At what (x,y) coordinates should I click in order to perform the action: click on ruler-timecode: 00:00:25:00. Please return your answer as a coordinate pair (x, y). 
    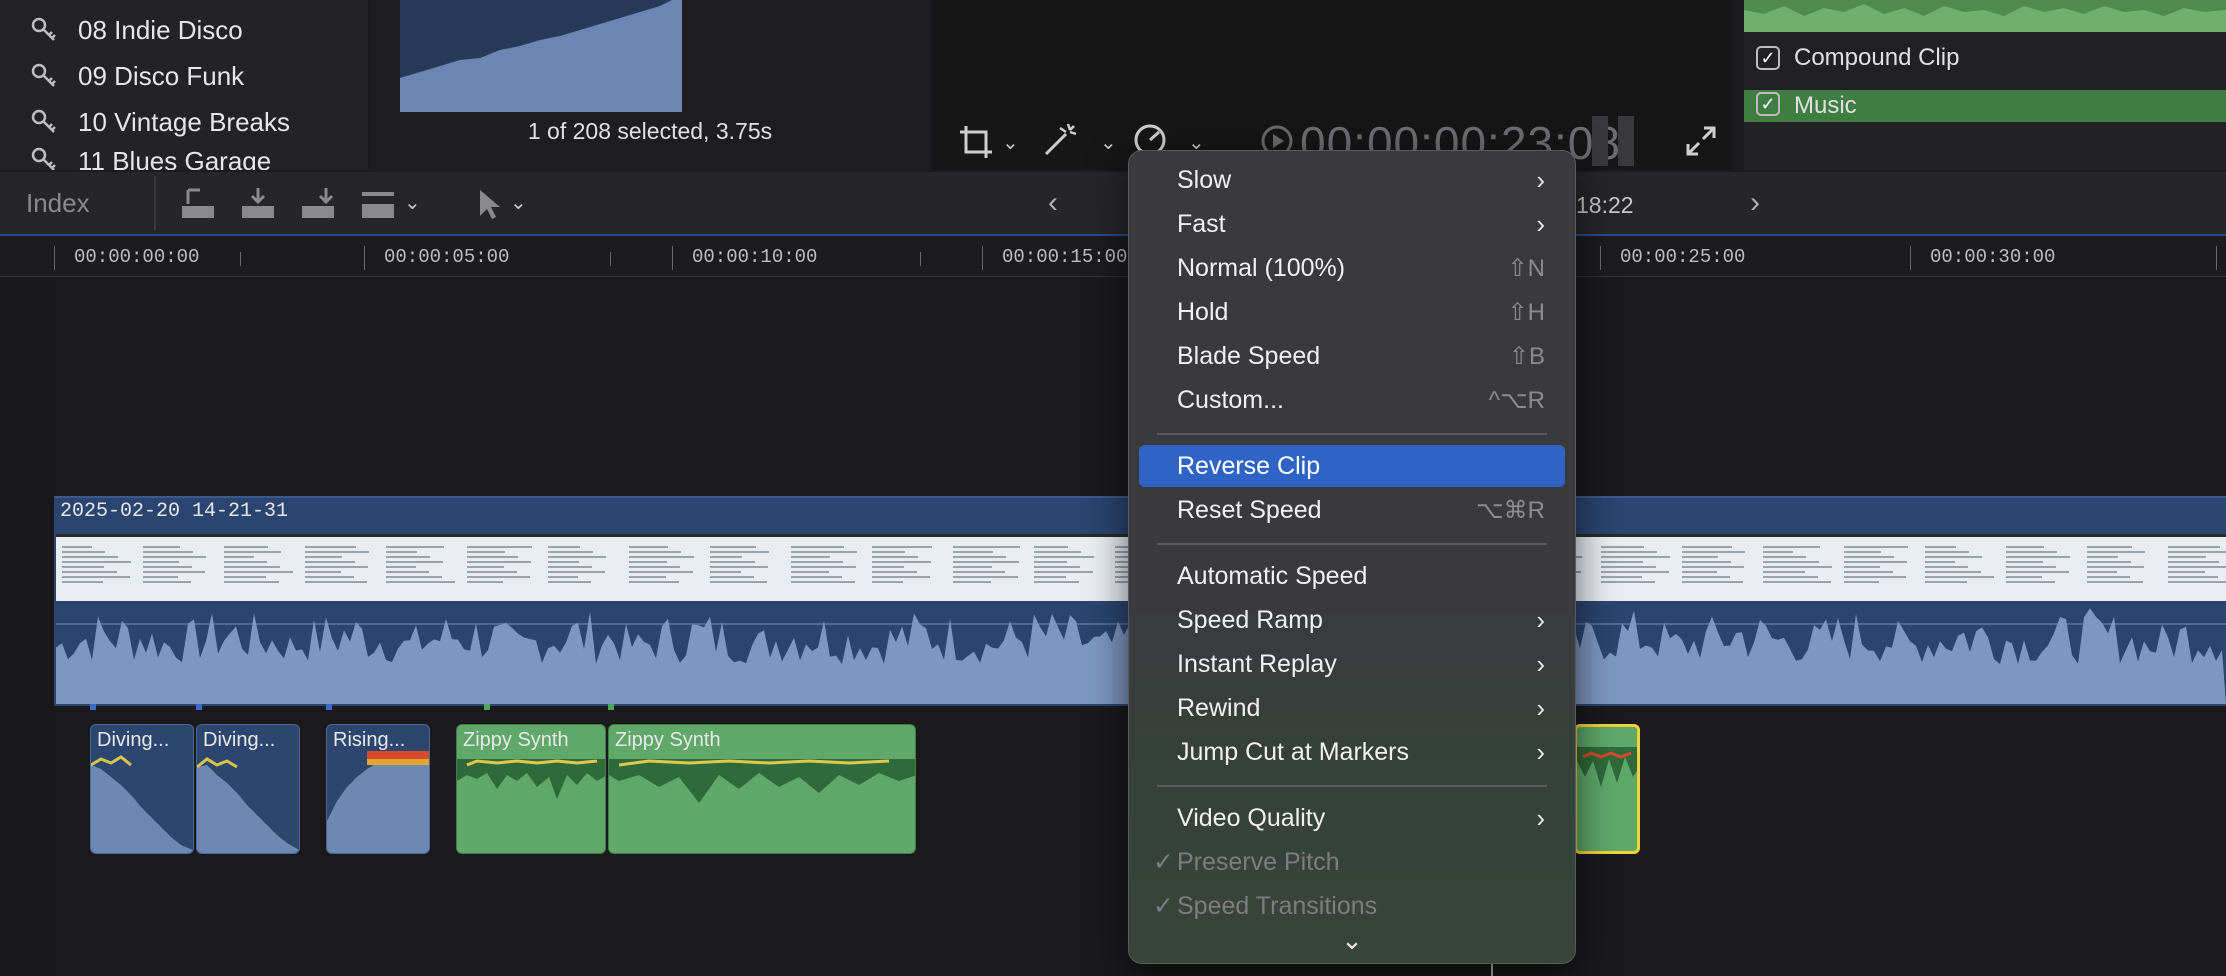
    Looking at the image, I should click on (1683, 257).